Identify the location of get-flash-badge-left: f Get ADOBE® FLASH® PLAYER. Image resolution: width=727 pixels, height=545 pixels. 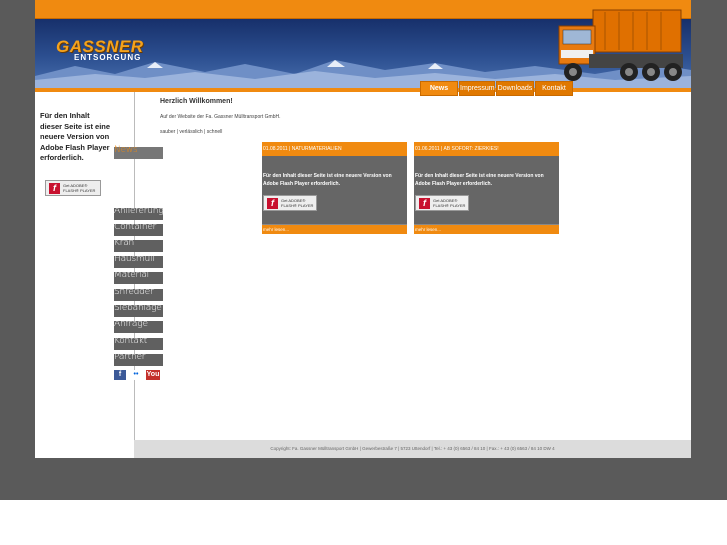
(73, 188).